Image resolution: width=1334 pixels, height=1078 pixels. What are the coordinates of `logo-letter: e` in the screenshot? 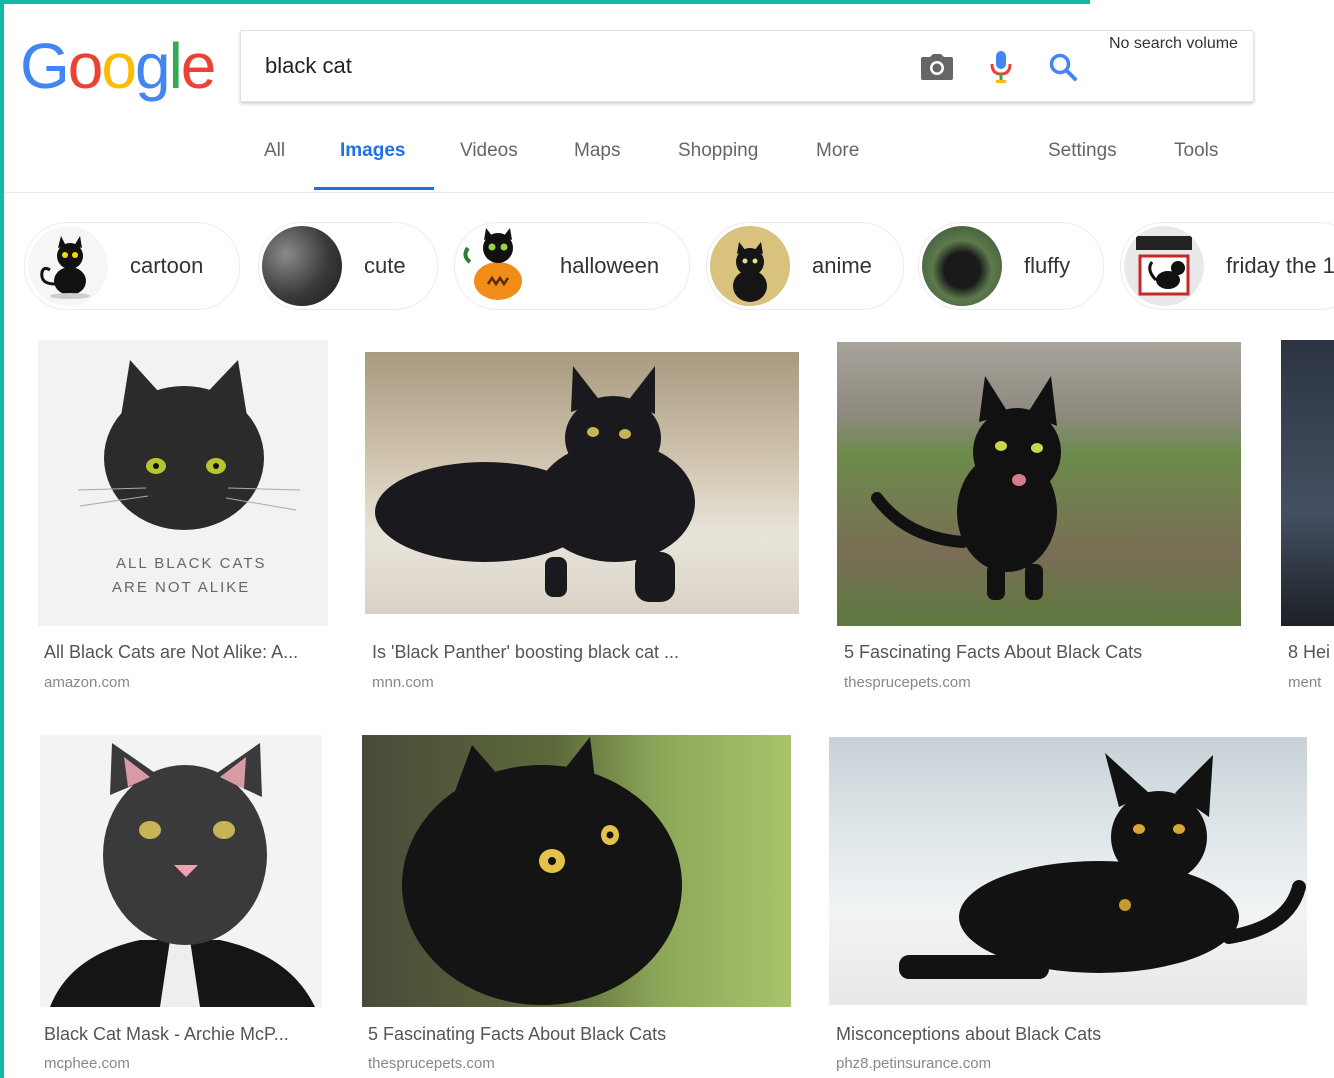 It's located at (198, 66).